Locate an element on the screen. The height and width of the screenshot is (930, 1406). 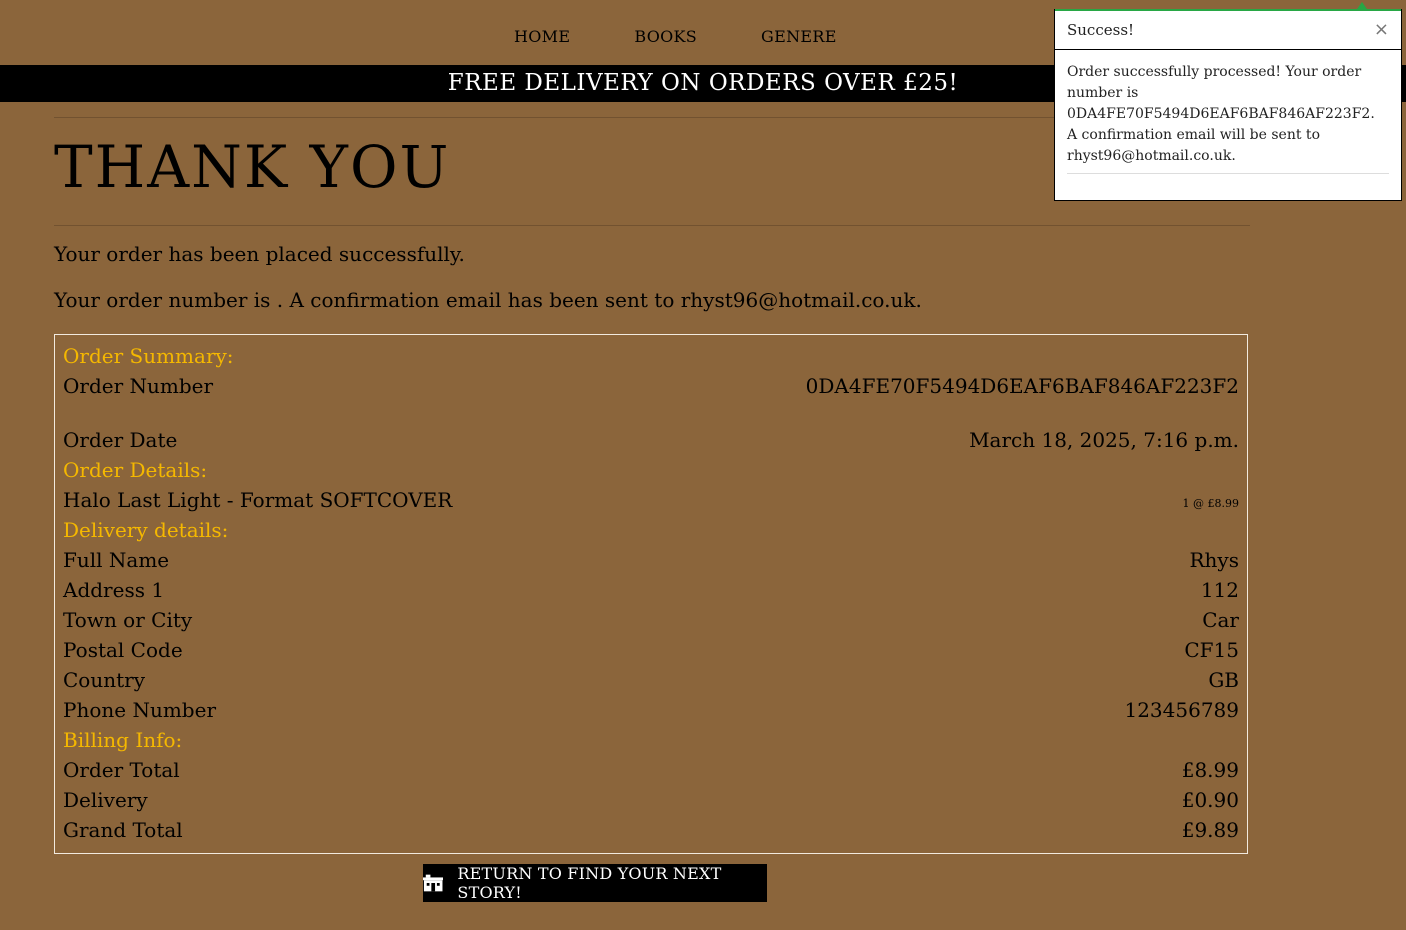
nav-genere-link: GENERE is located at coordinates (799, 36).